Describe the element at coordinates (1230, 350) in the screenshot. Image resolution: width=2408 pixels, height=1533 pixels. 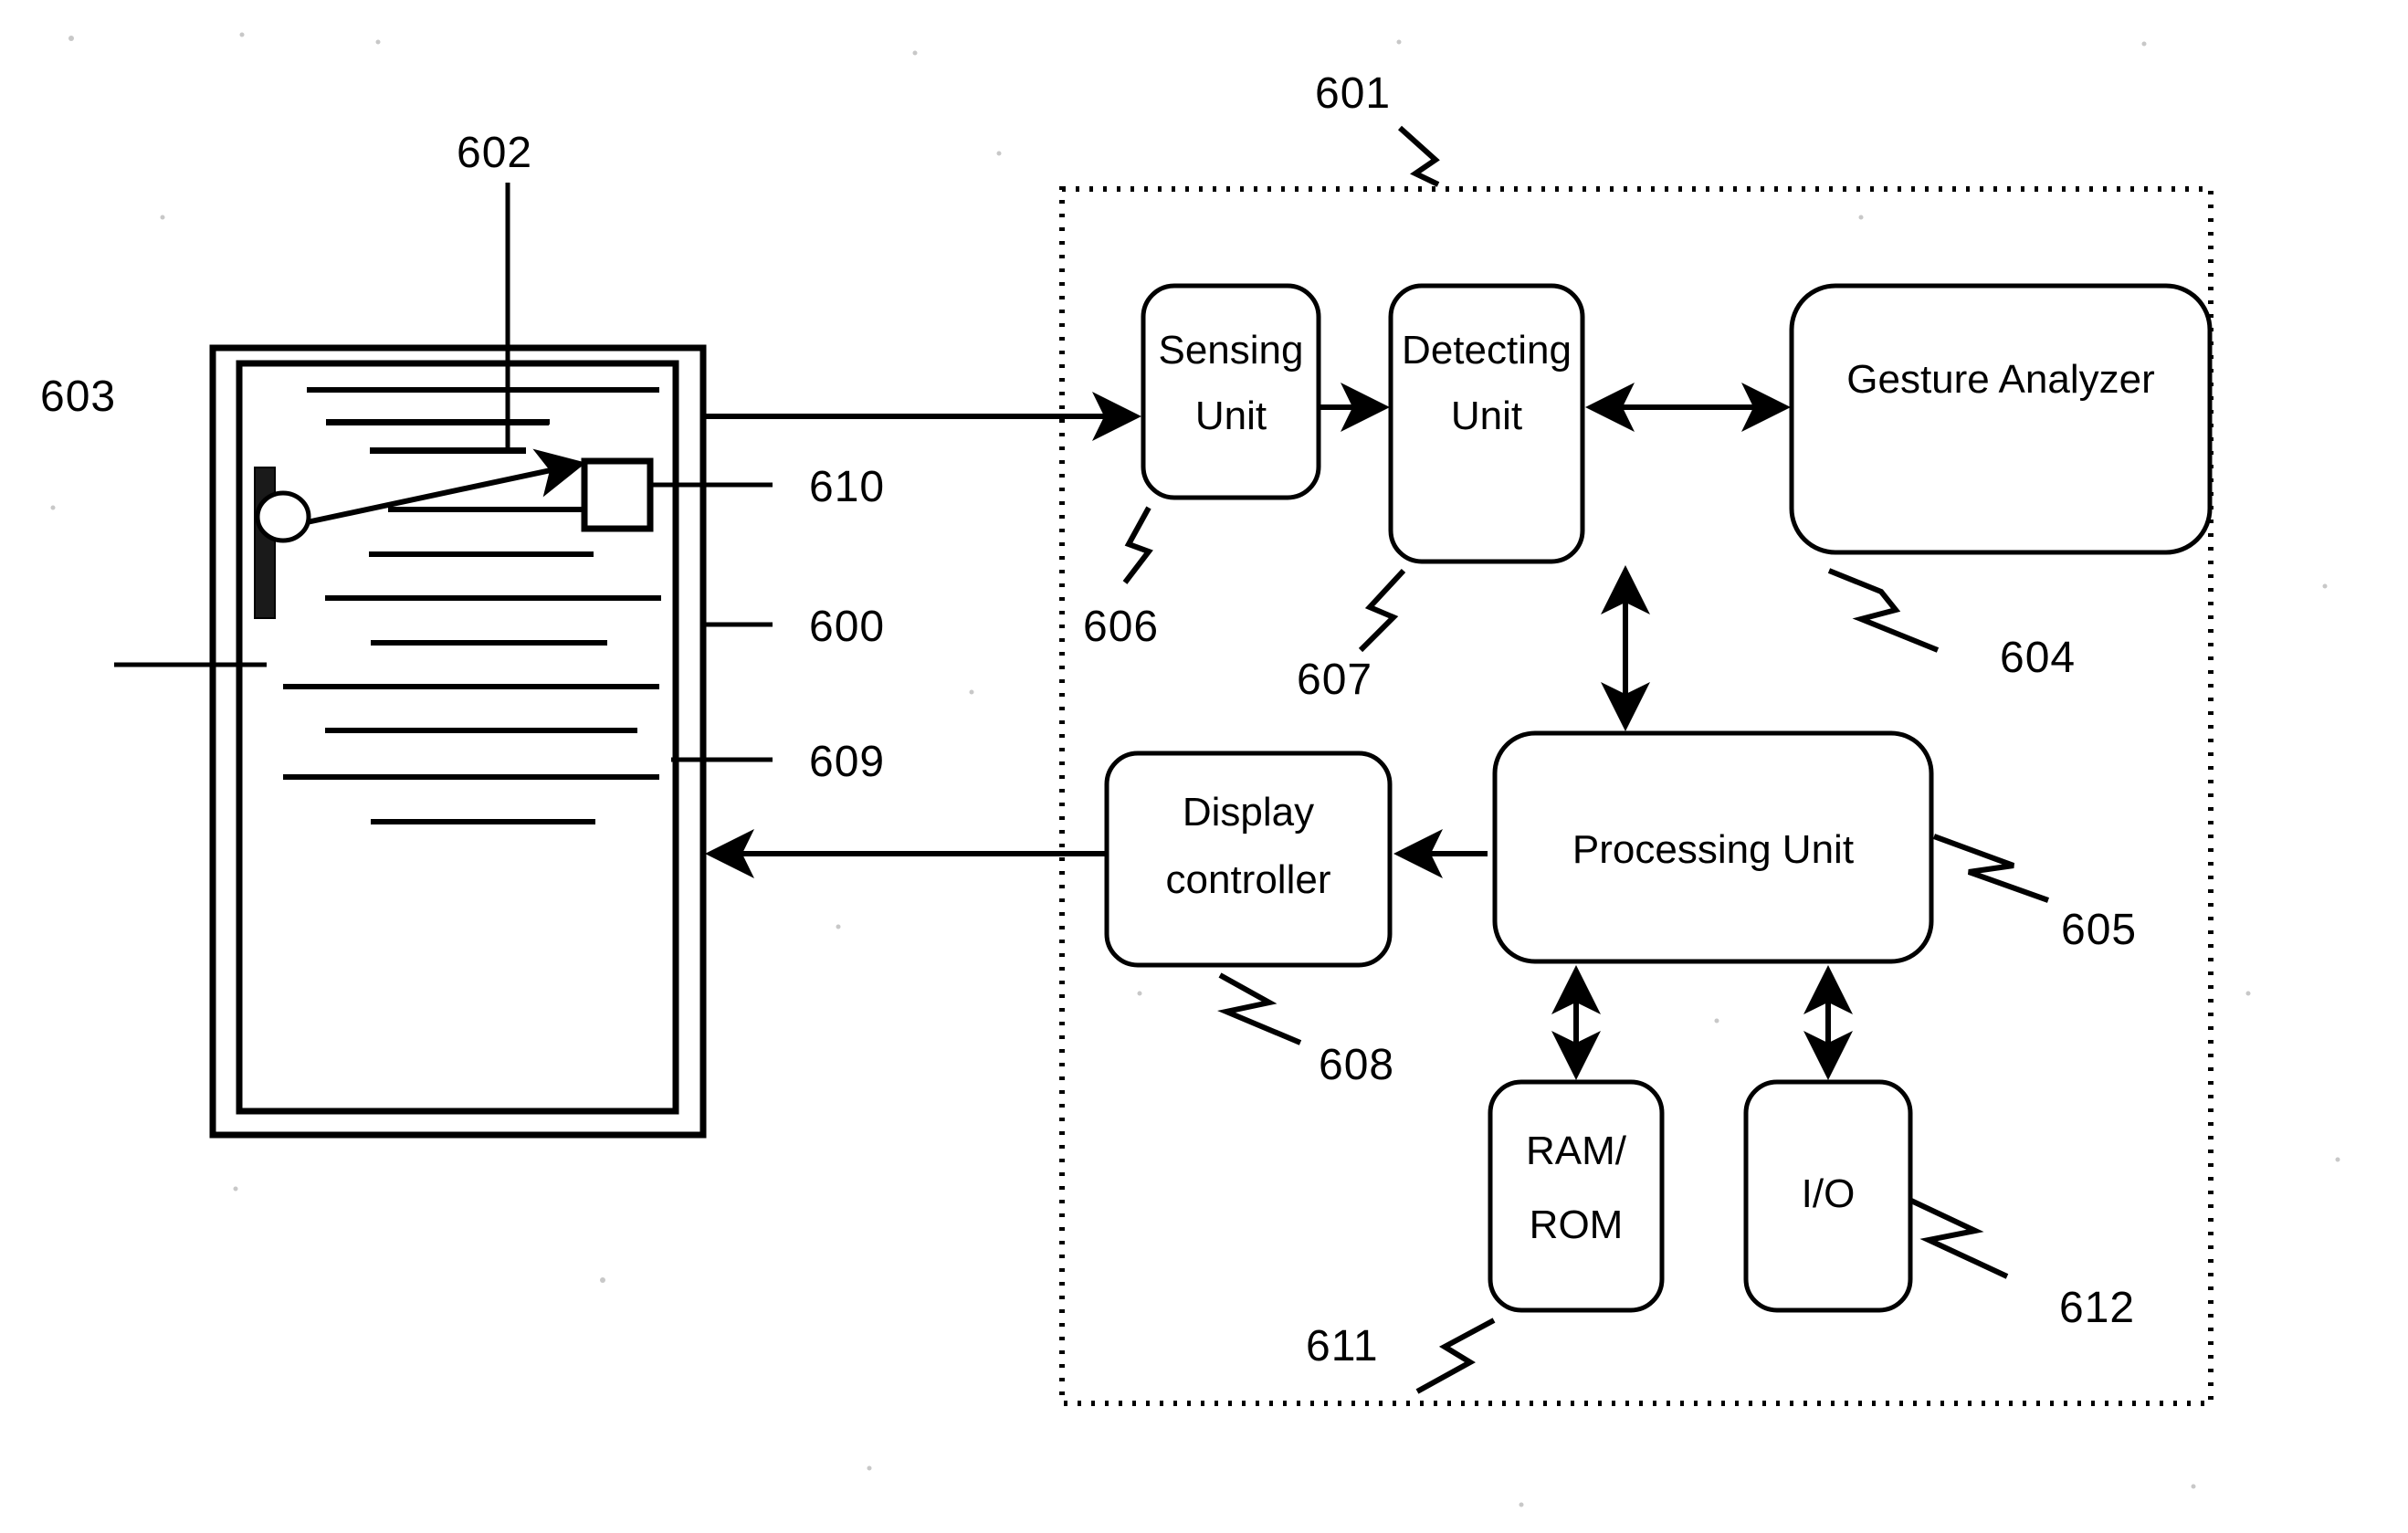
I see `sensing-unit-label-line1: Sensing` at that location.